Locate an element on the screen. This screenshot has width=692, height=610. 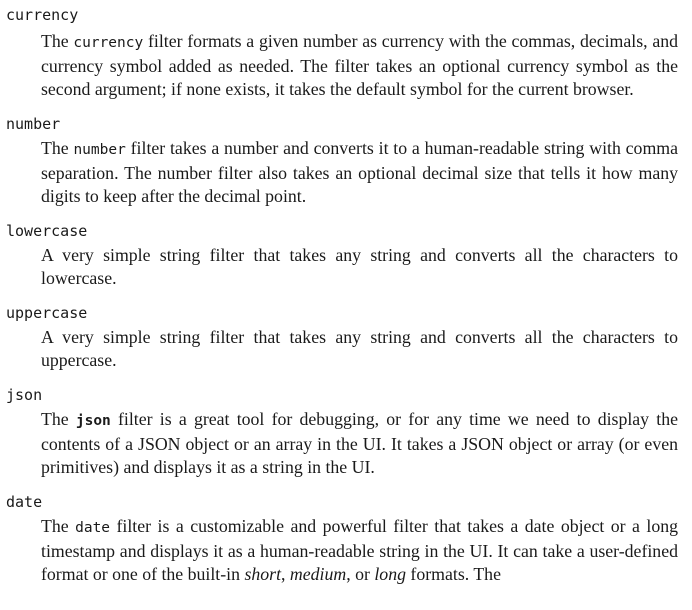
inline-code: currency is located at coordinates (108, 43).